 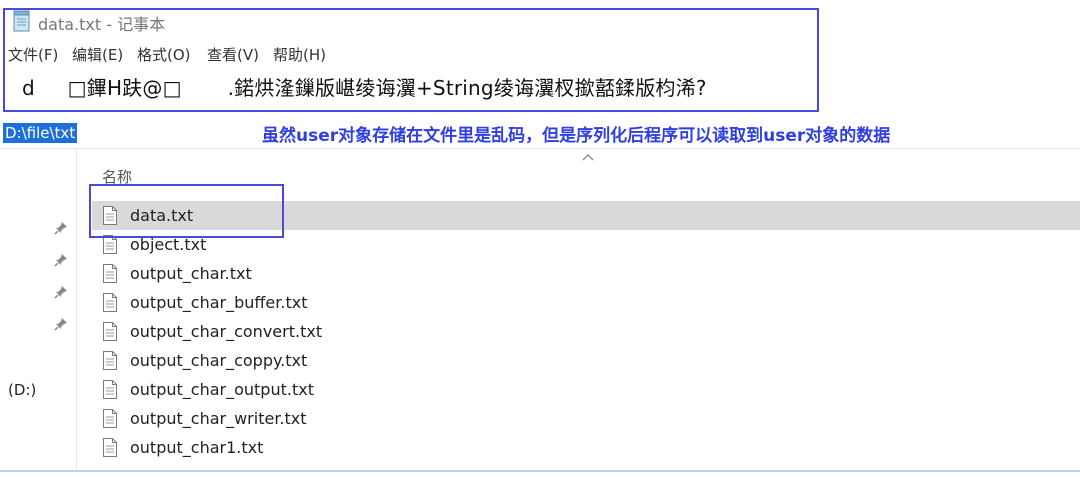 I want to click on drive-d-nav-item: (D:), so click(x=22, y=390).